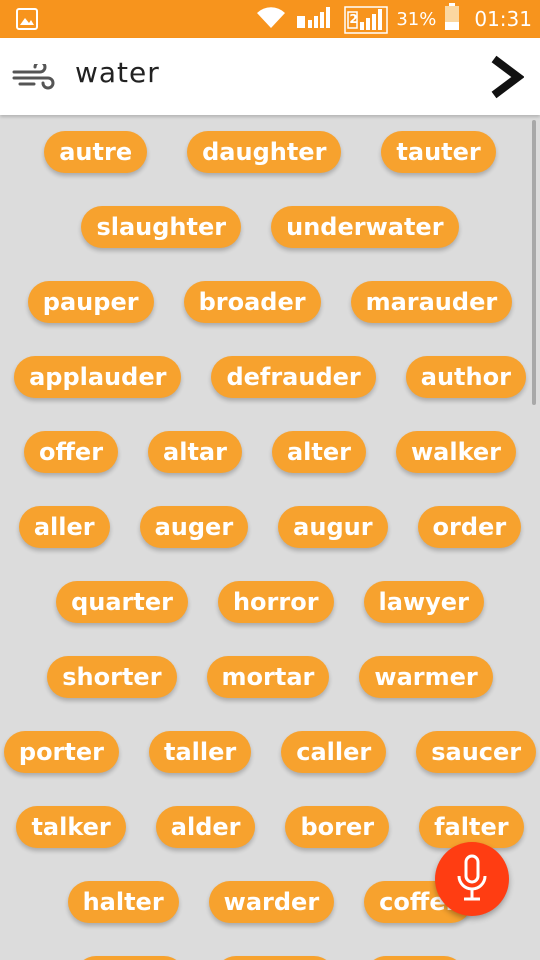 The height and width of the screenshot is (960, 540). What do you see at coordinates (316, 19) in the screenshot?
I see `sim1-signal-icon` at bounding box center [316, 19].